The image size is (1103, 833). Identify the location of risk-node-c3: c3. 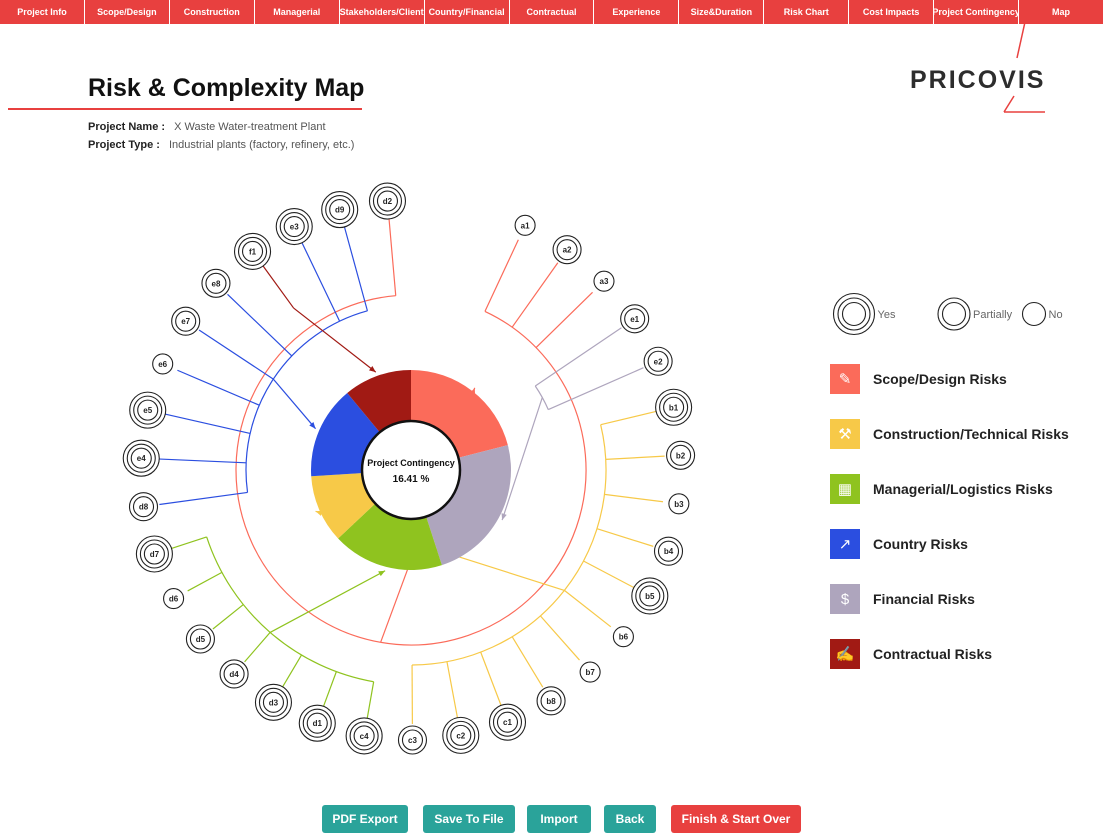
(412, 740).